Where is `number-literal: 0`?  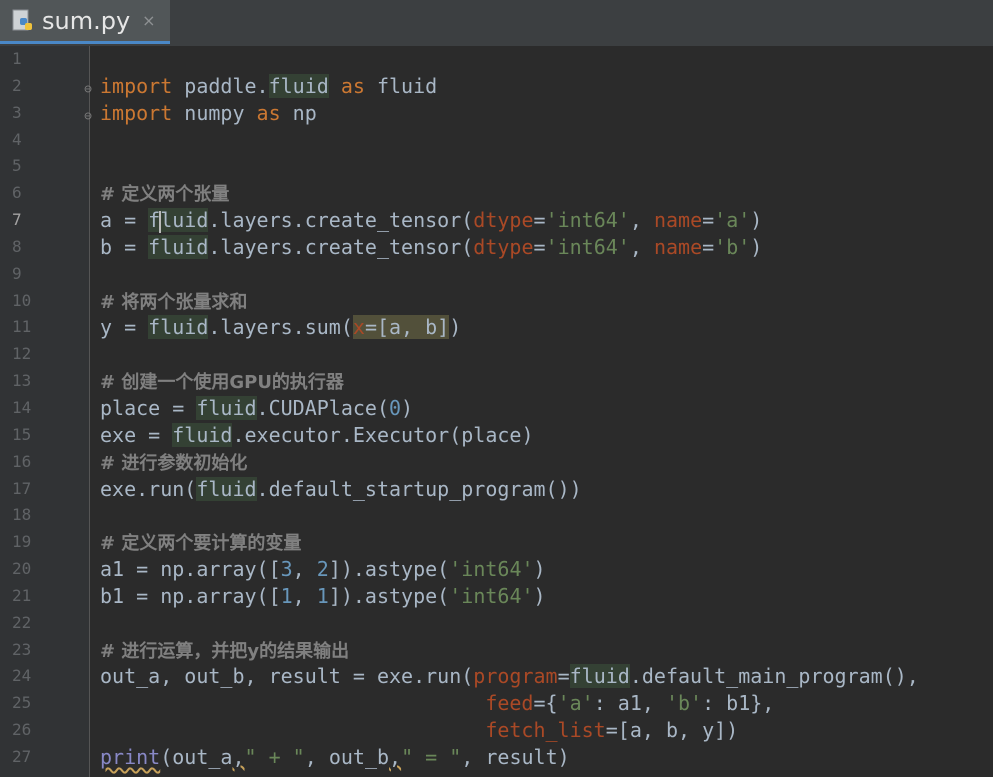
number-literal: 0 is located at coordinates (395, 407).